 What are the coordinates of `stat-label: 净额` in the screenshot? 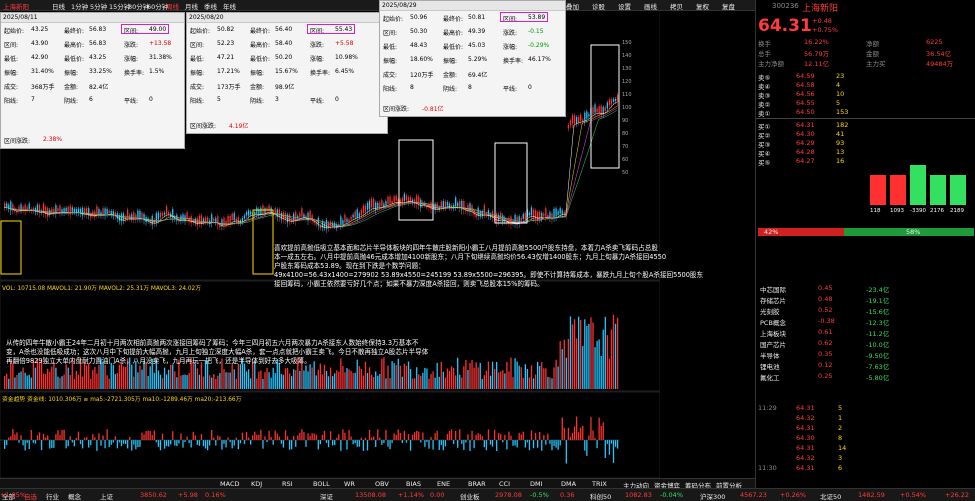 It's located at (872, 44).